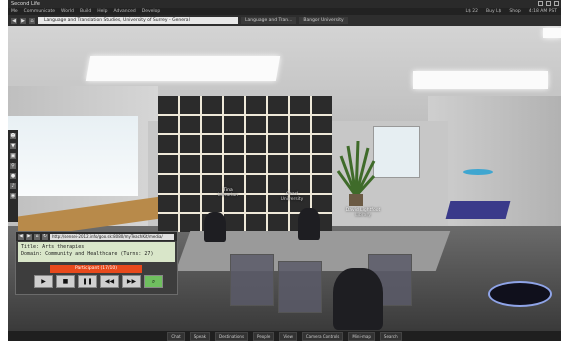 This screenshot has width=561, height=341. Describe the element at coordinates (13, 166) in the screenshot. I see `search-icon: ⚲` at that location.